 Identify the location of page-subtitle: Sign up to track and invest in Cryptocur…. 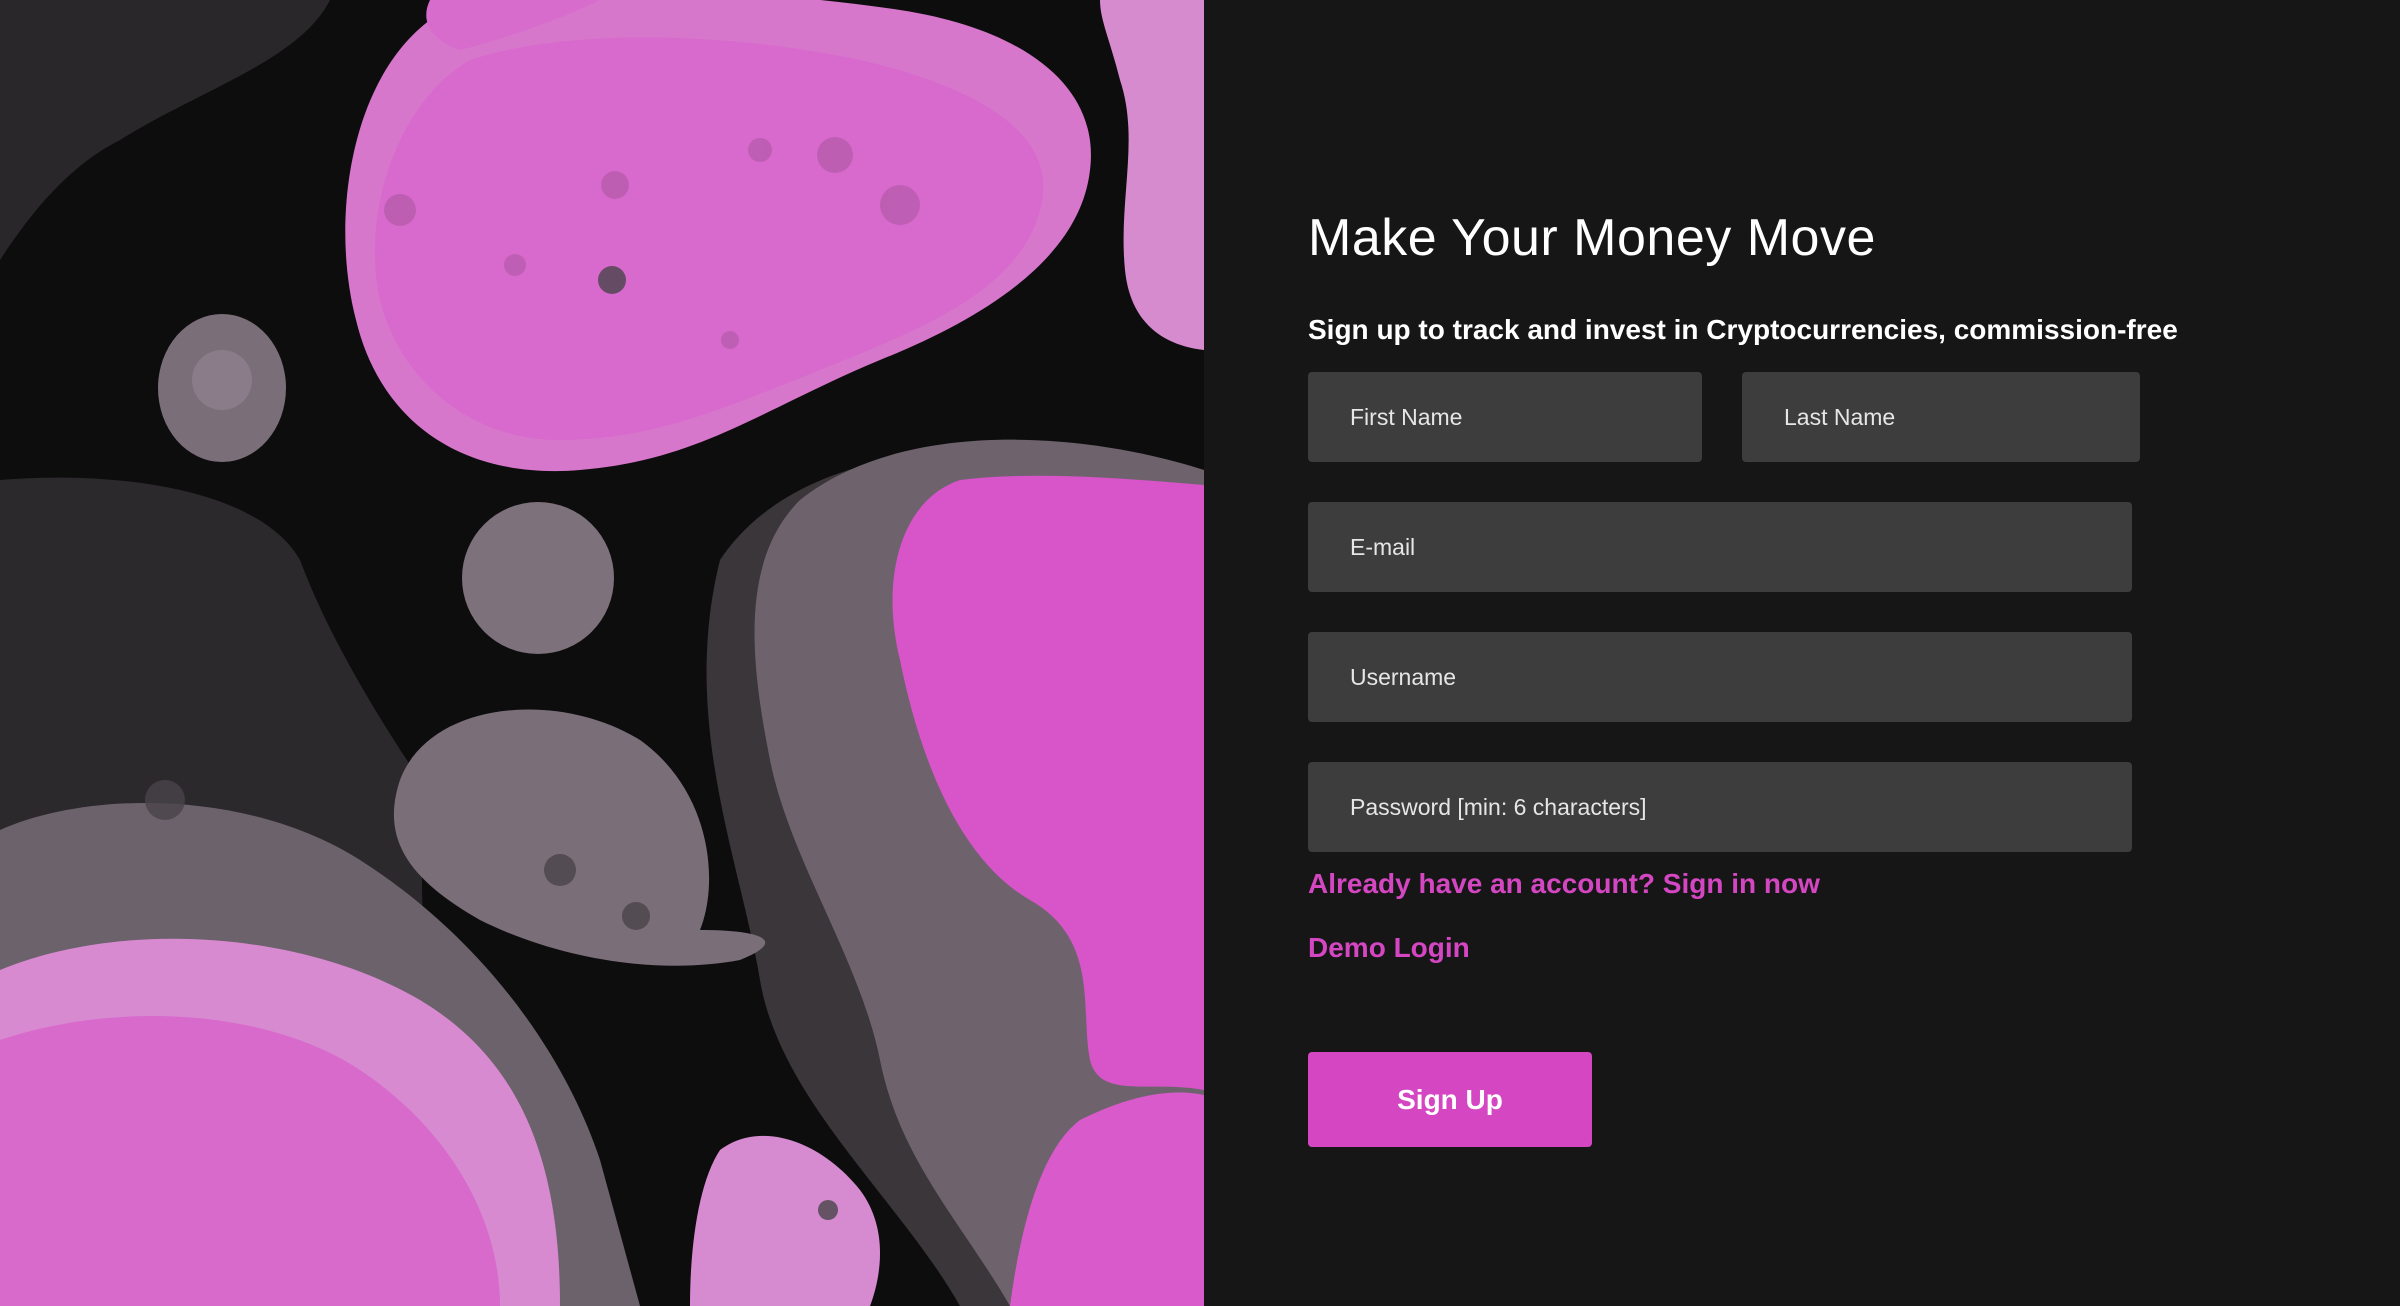
(1743, 329).